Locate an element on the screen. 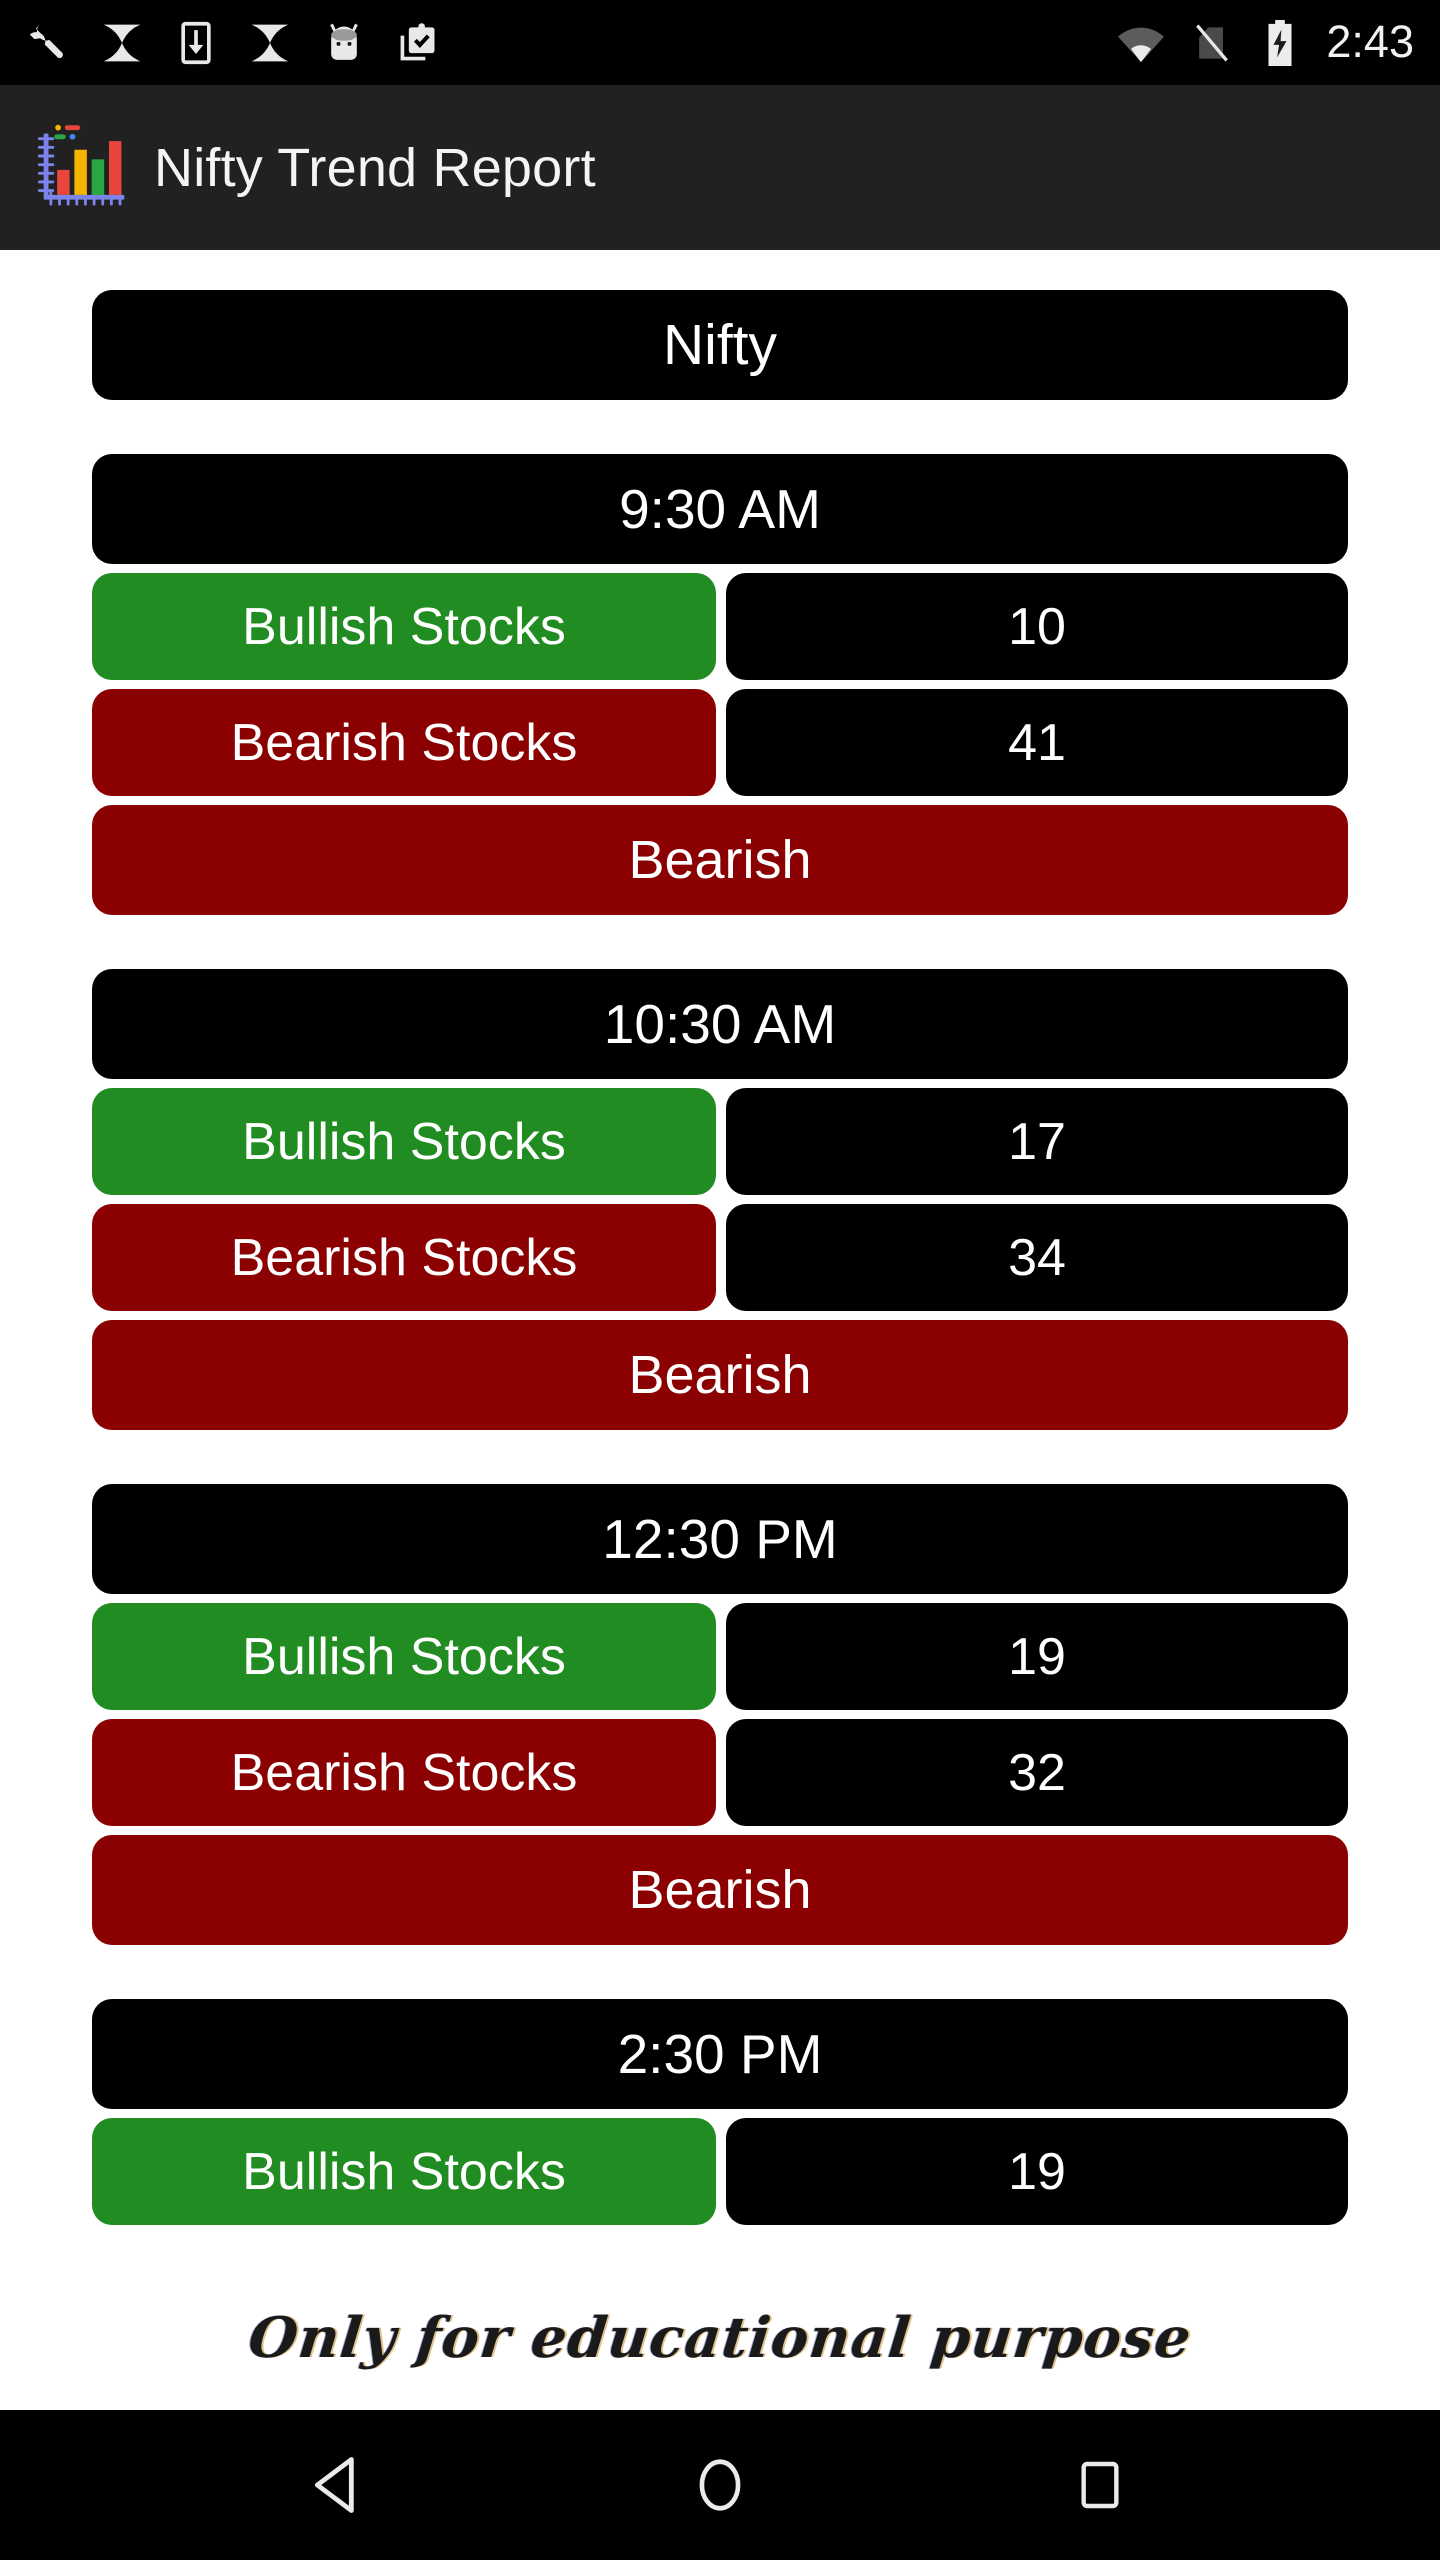  bearish-row: Bearish Stocks 41 is located at coordinates (720, 742).